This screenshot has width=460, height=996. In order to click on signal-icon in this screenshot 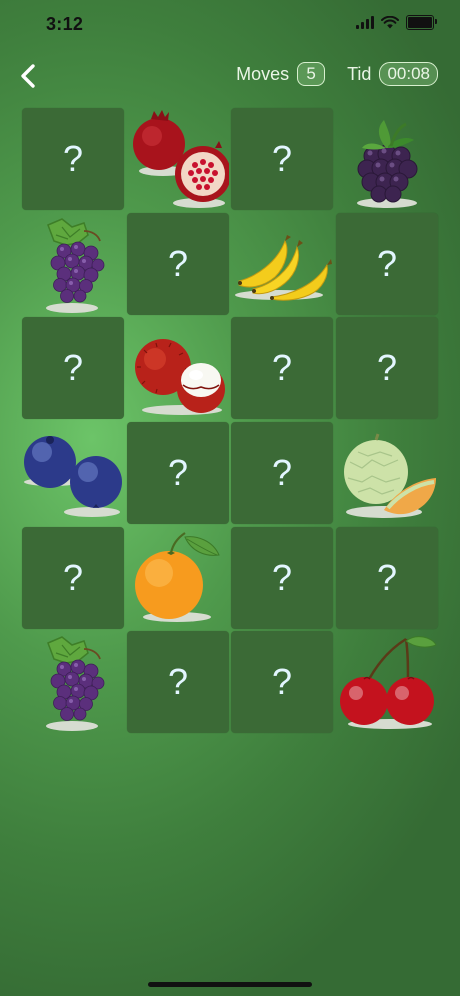, I will do `click(365, 22)`.